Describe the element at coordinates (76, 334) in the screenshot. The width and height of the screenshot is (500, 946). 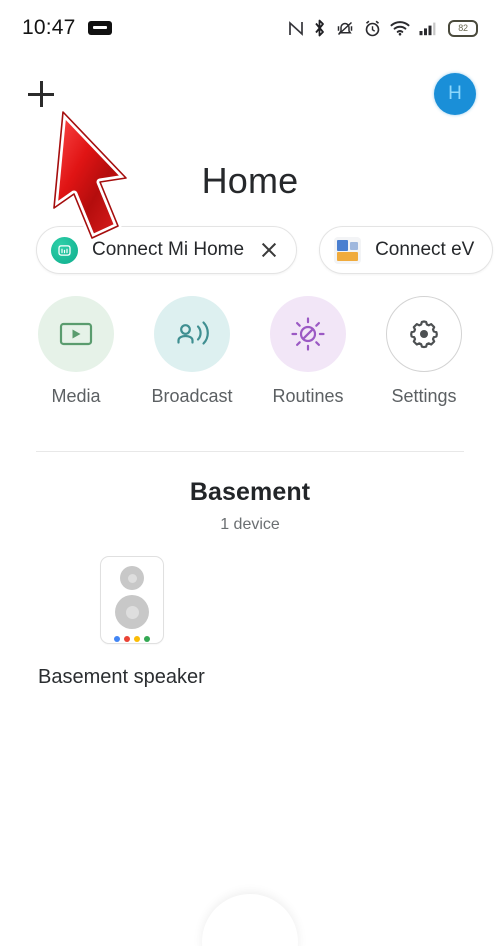
I see `media-play-icon` at that location.